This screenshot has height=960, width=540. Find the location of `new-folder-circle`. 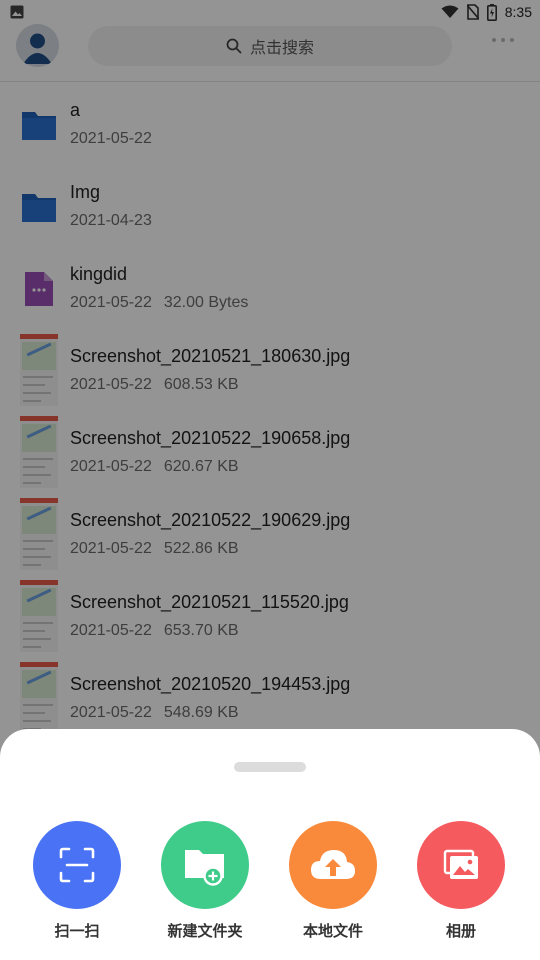

new-folder-circle is located at coordinates (205, 865).